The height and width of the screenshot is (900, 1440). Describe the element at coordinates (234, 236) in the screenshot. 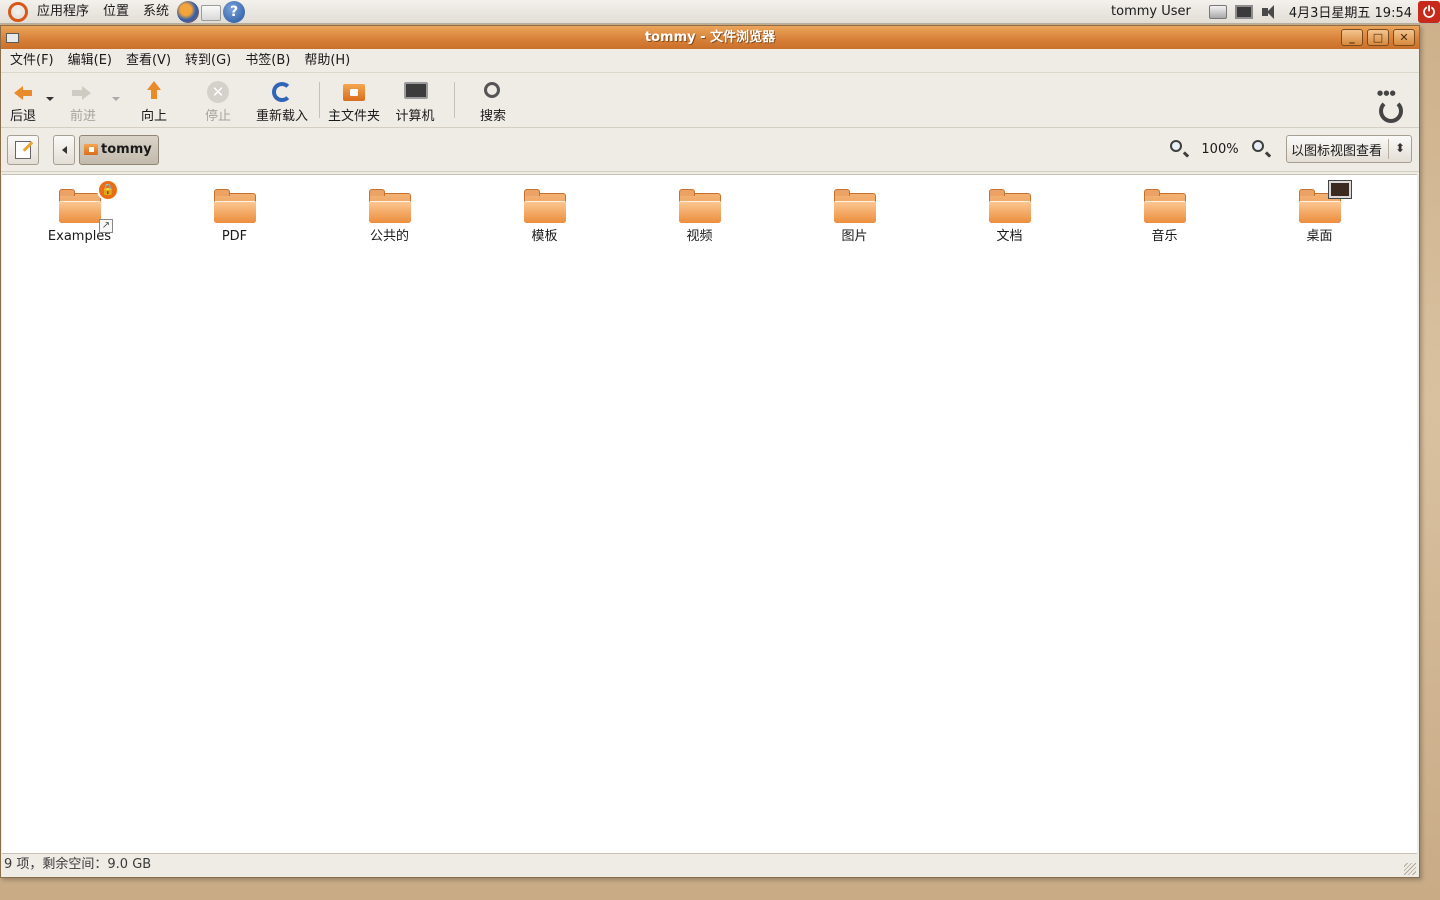

I see `folder-label: PDF` at that location.